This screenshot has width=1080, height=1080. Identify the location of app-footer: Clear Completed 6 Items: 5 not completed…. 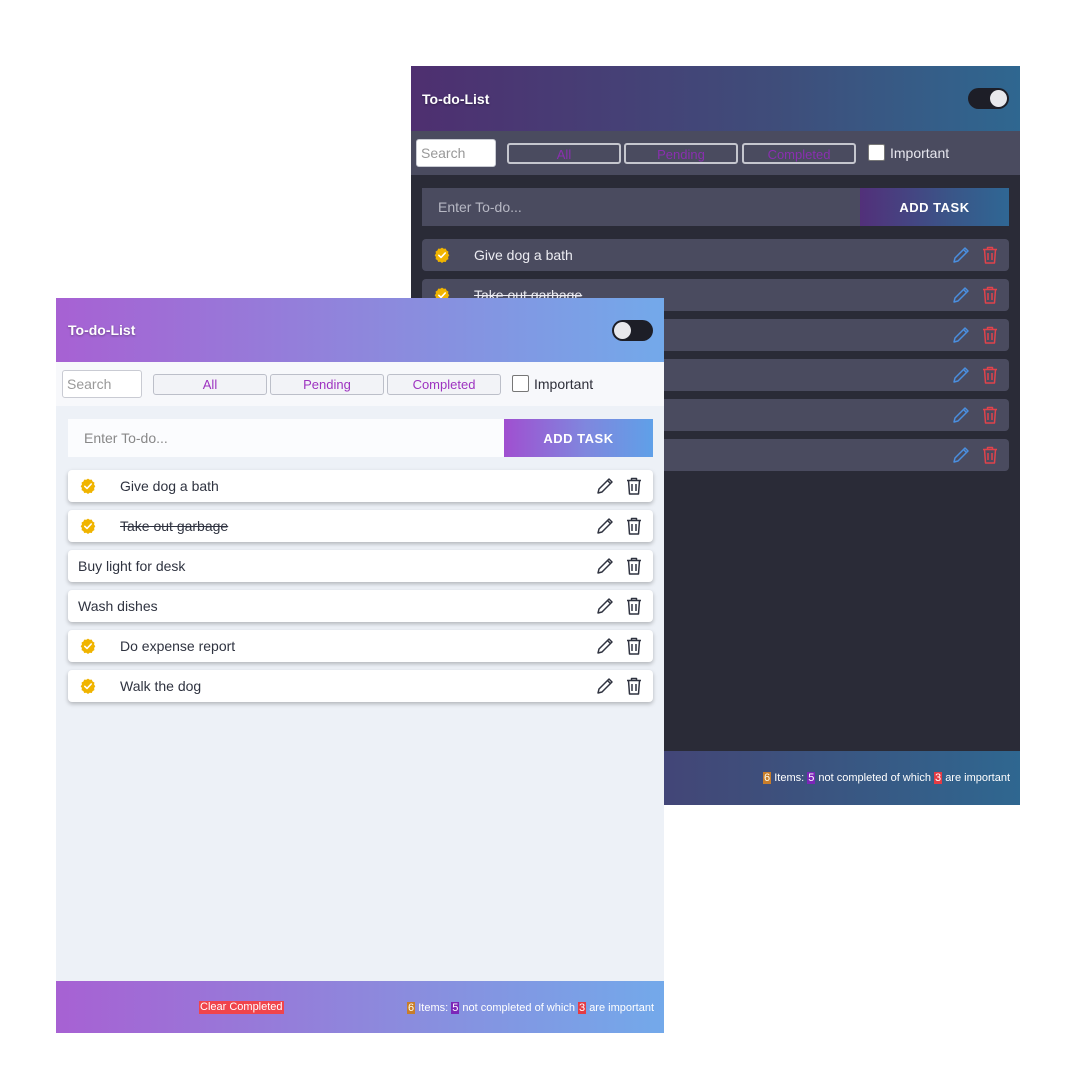
(360, 1007).